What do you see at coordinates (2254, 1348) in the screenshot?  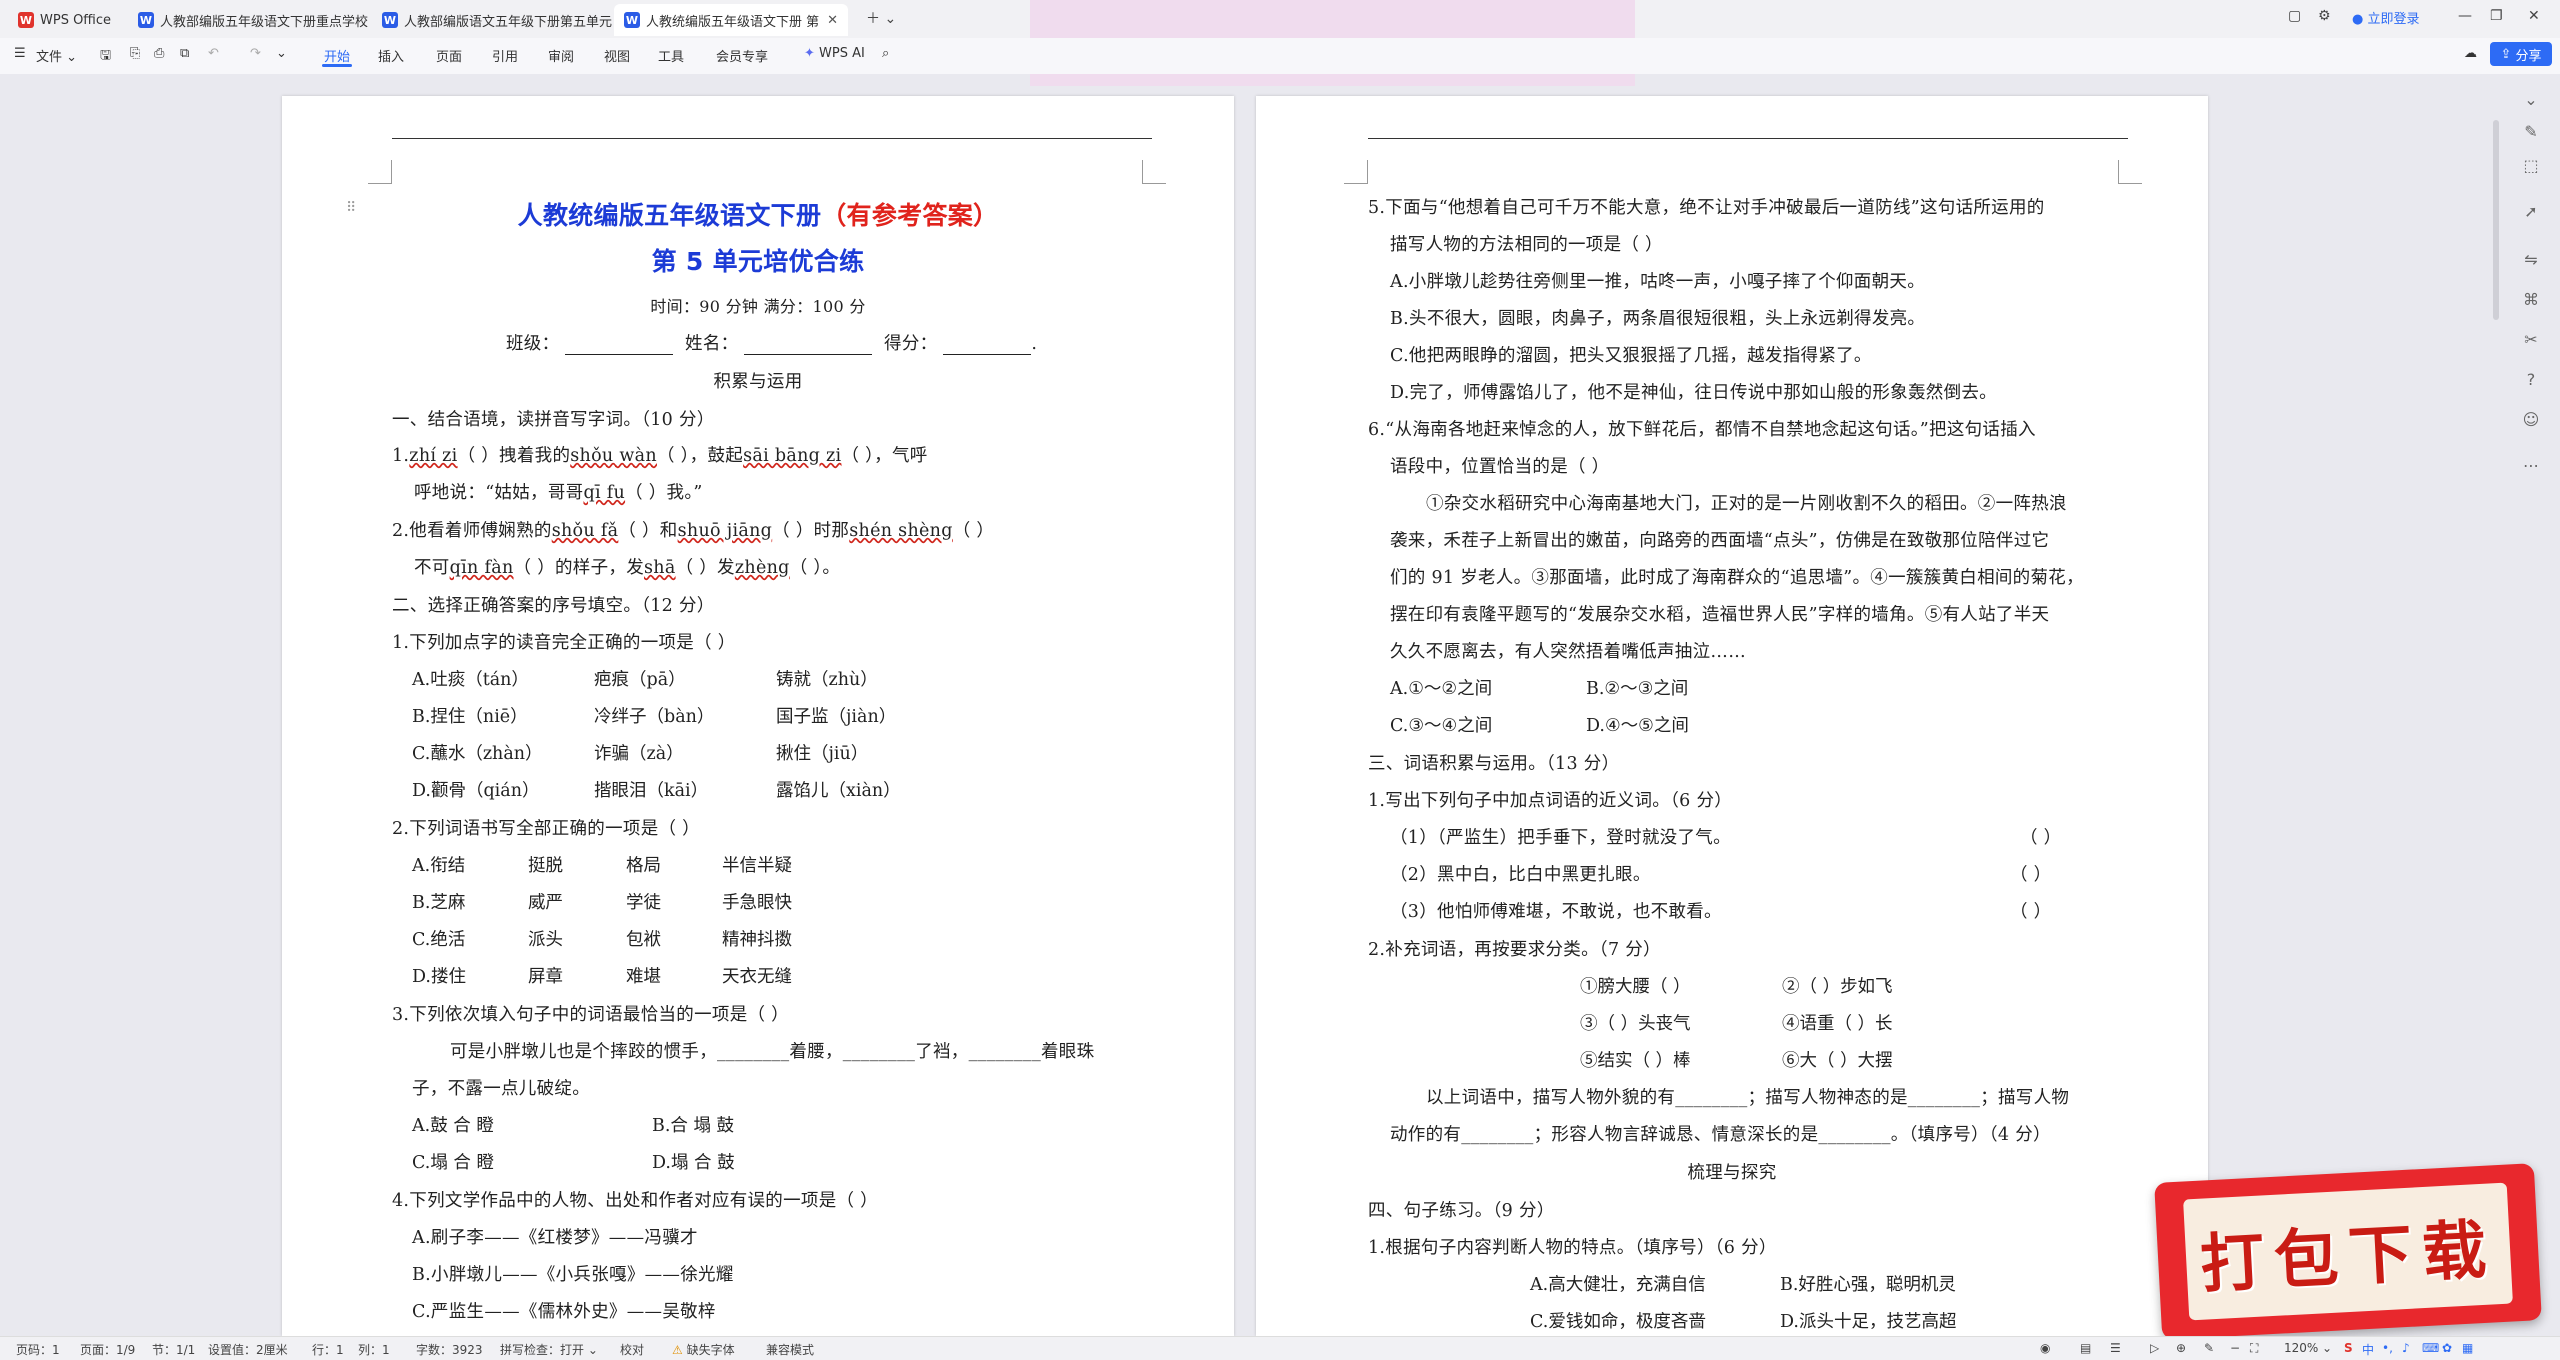 I see `fit-page-icon: ⛶` at bounding box center [2254, 1348].